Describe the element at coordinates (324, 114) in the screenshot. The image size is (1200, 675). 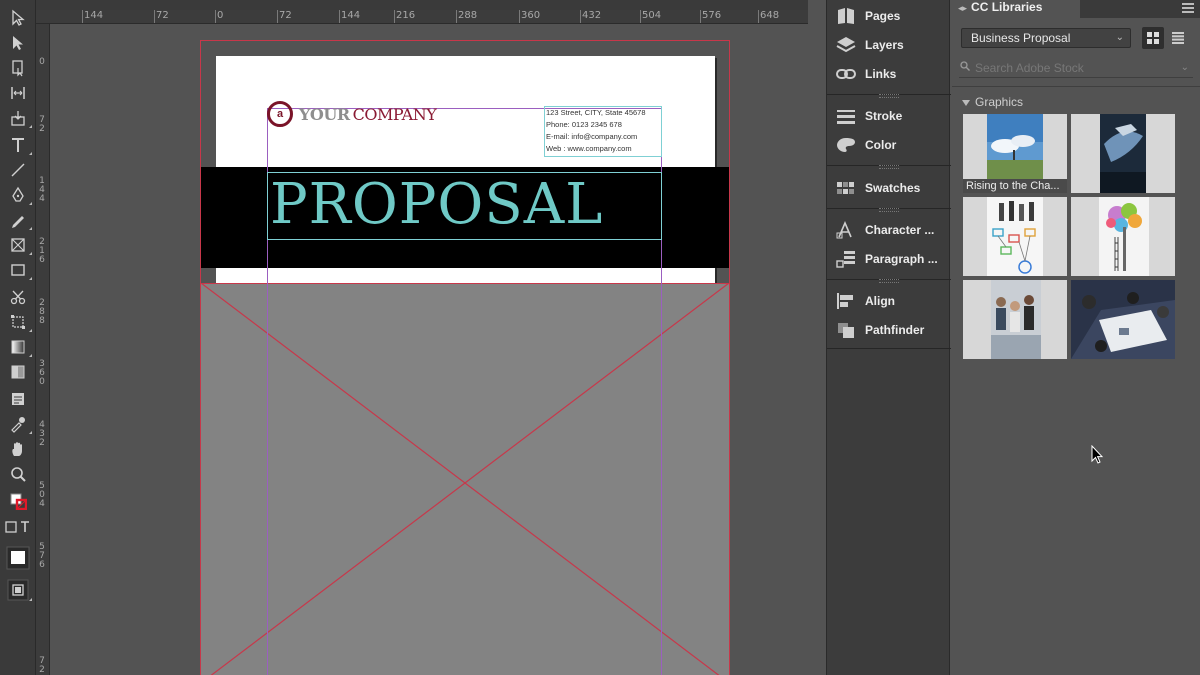
I see `logo-your-text: YOUR` at that location.